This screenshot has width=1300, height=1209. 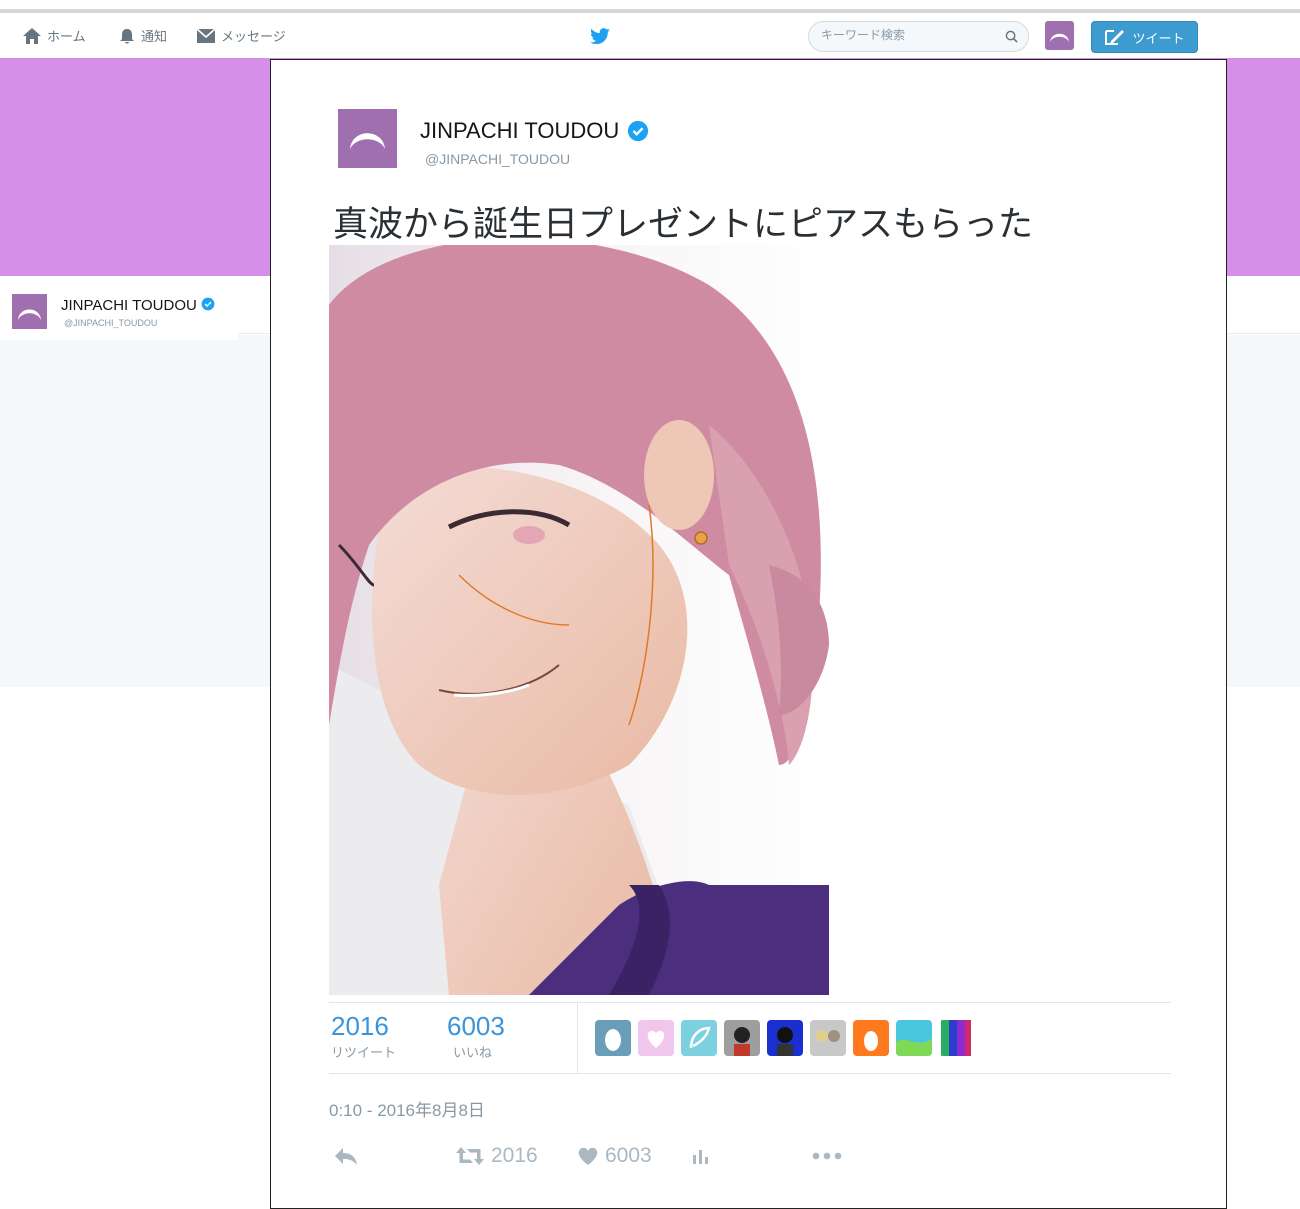 What do you see at coordinates (253, 37) in the screenshot?
I see `nav-messages-label: メッセージ` at bounding box center [253, 37].